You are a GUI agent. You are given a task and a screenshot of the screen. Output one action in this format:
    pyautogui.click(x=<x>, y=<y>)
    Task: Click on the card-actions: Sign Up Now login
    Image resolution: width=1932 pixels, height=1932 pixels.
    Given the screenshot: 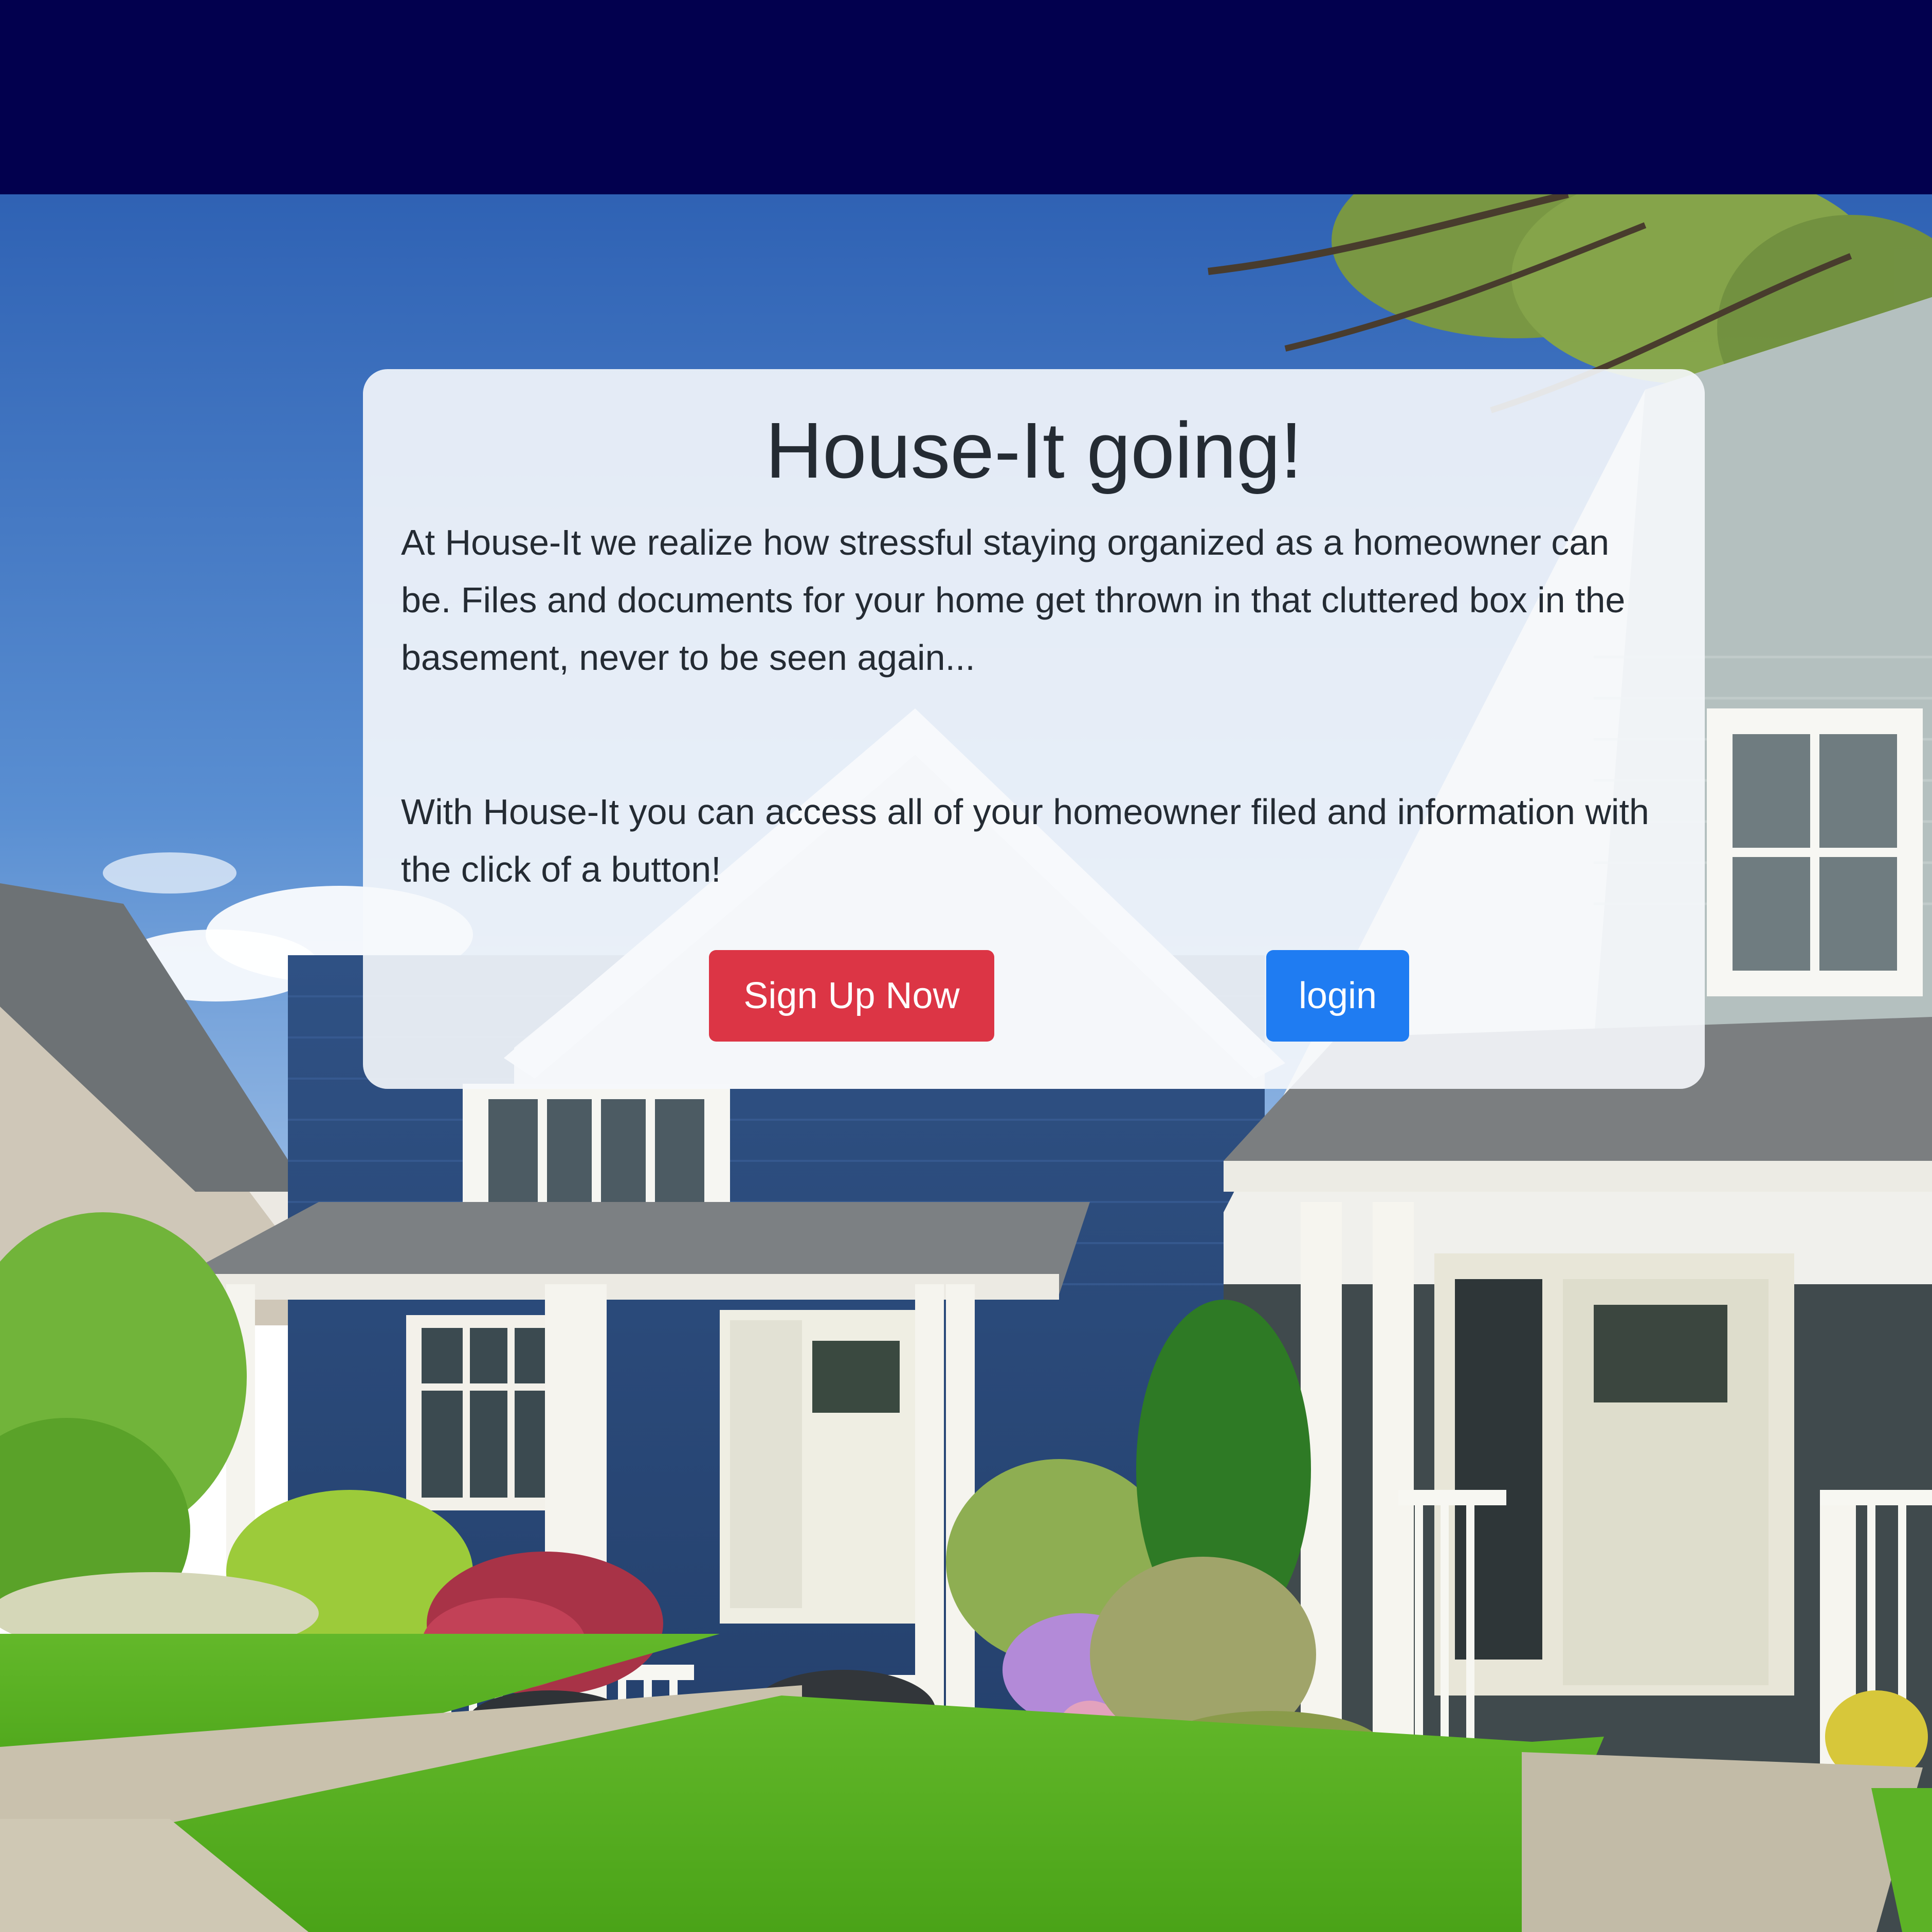 What is the action you would take?
    pyautogui.click(x=1034, y=996)
    